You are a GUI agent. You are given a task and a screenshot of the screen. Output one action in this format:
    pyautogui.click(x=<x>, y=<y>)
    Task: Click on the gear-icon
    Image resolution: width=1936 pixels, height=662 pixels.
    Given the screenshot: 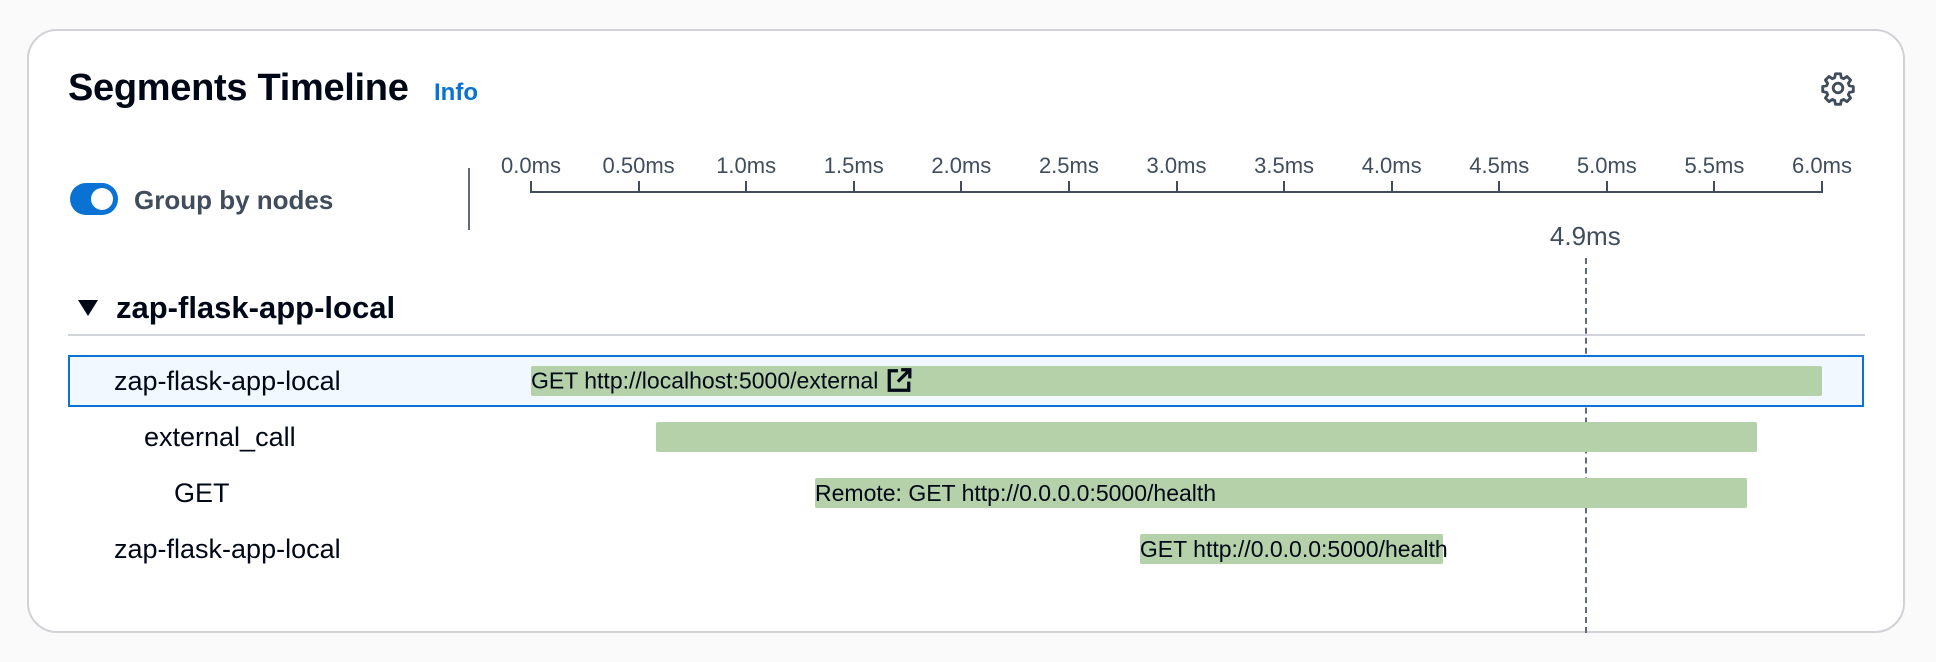 What is the action you would take?
    pyautogui.click(x=1838, y=88)
    